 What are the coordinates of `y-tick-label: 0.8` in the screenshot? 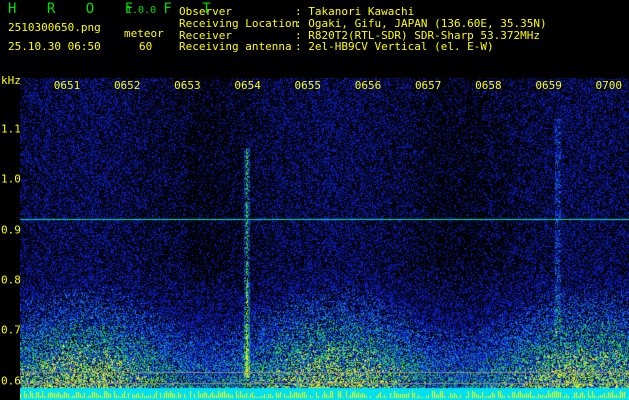 It's located at (11, 280).